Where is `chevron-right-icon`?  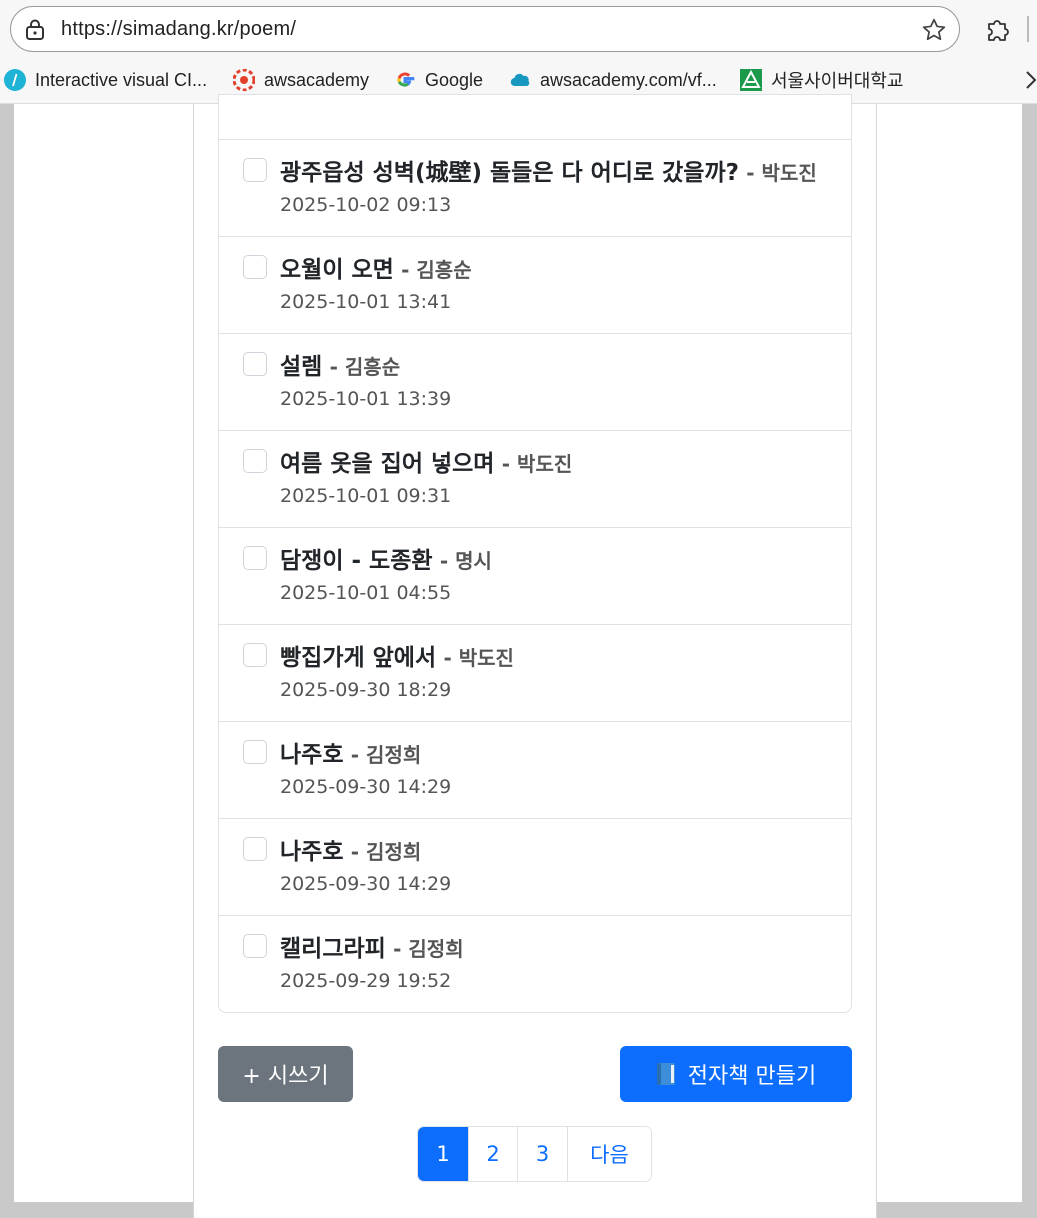 chevron-right-icon is located at coordinates (1030, 80).